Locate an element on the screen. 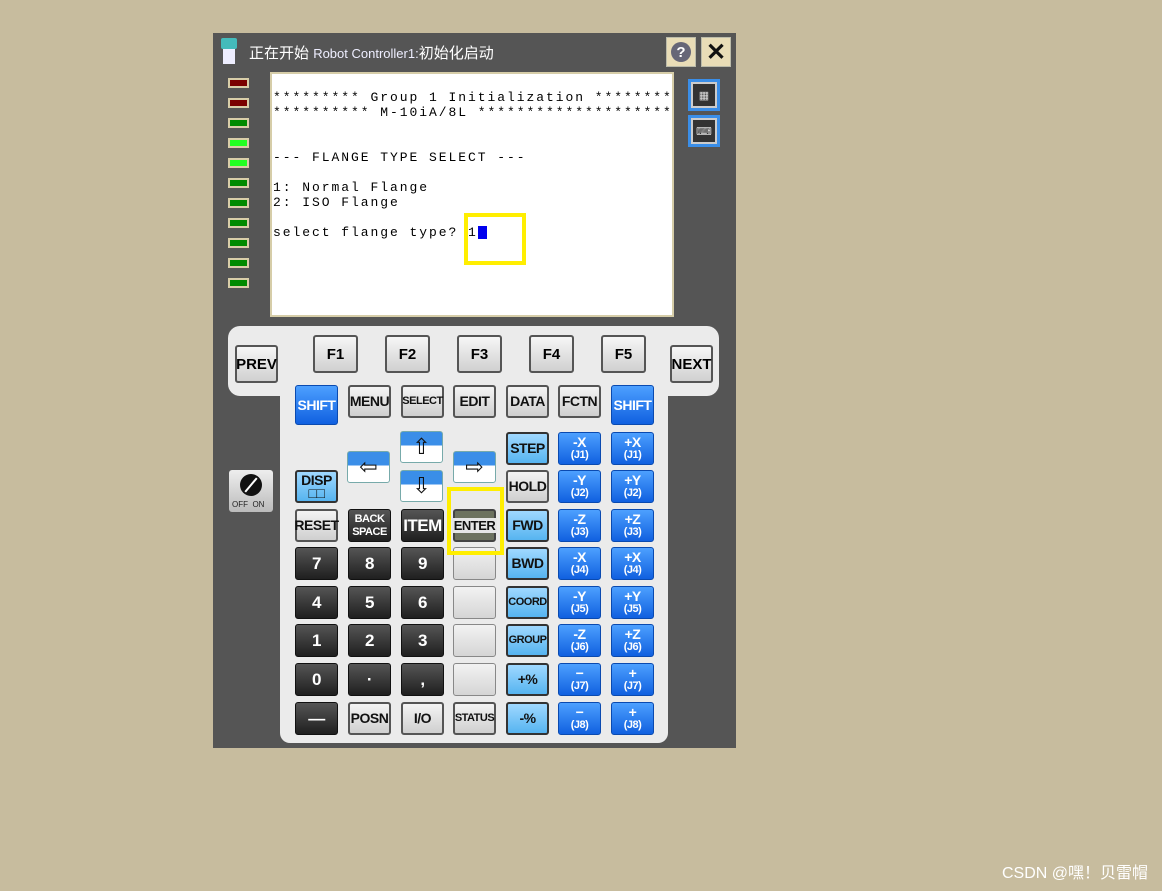 Image resolution: width=1162 pixels, height=891 pixels. key--xj4: -X (J4) is located at coordinates (579, 563).